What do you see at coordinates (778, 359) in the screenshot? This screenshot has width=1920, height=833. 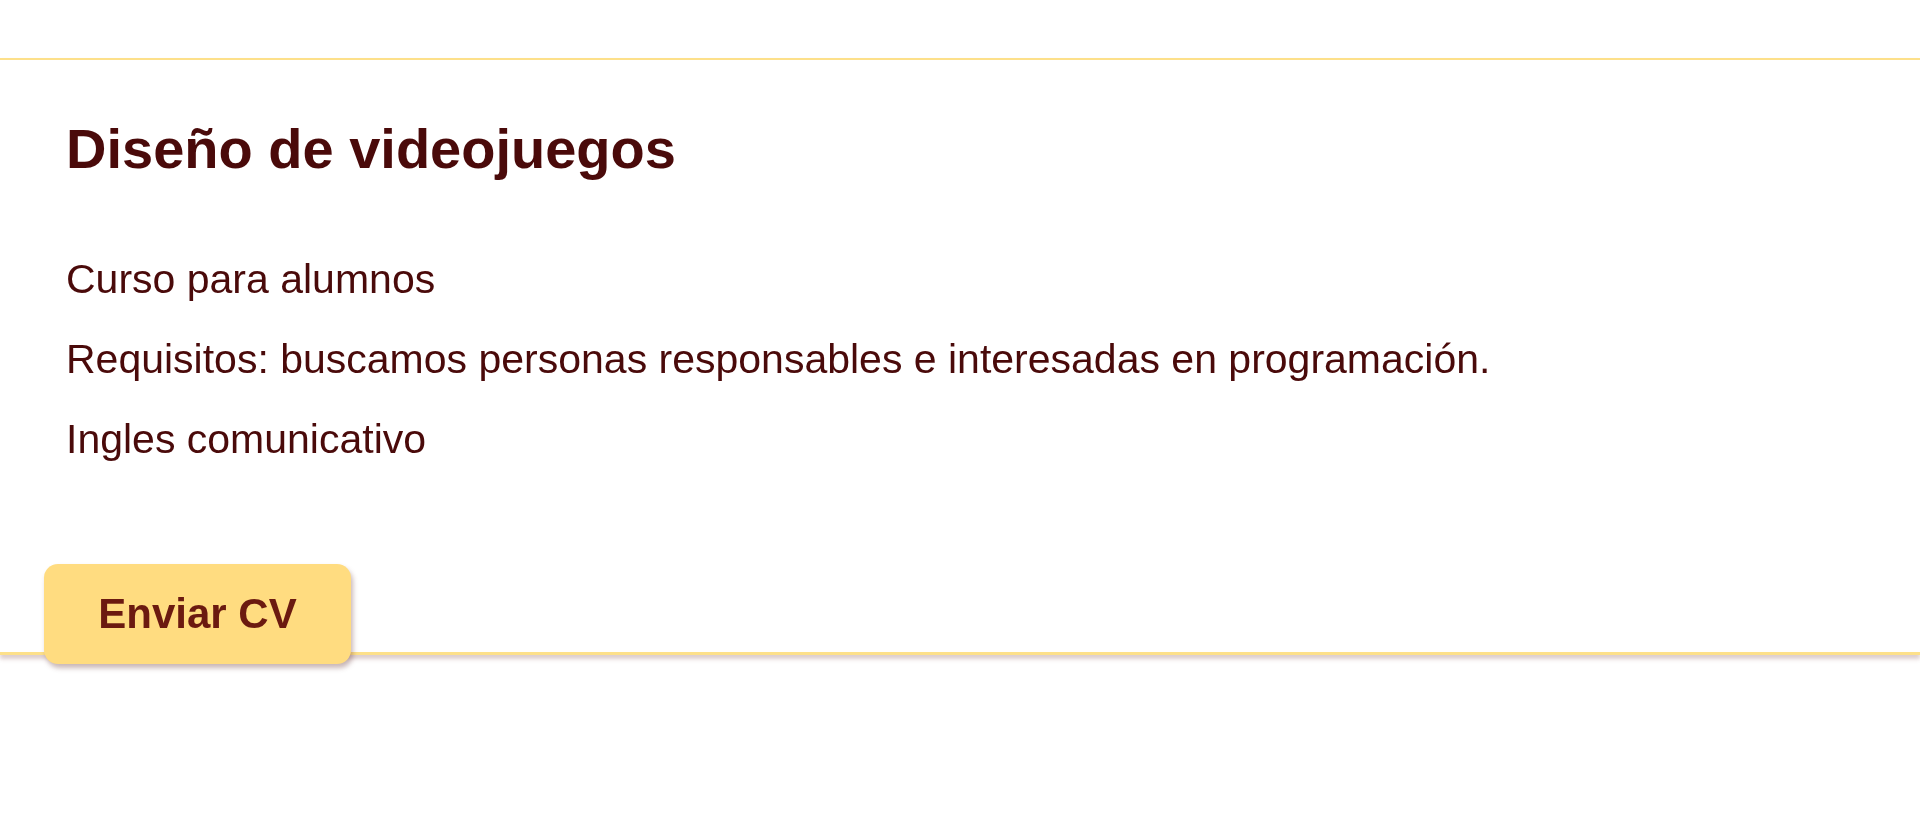 I see `description-line: Requisitos: buscamos personas responsables e interesadas en programación.` at bounding box center [778, 359].